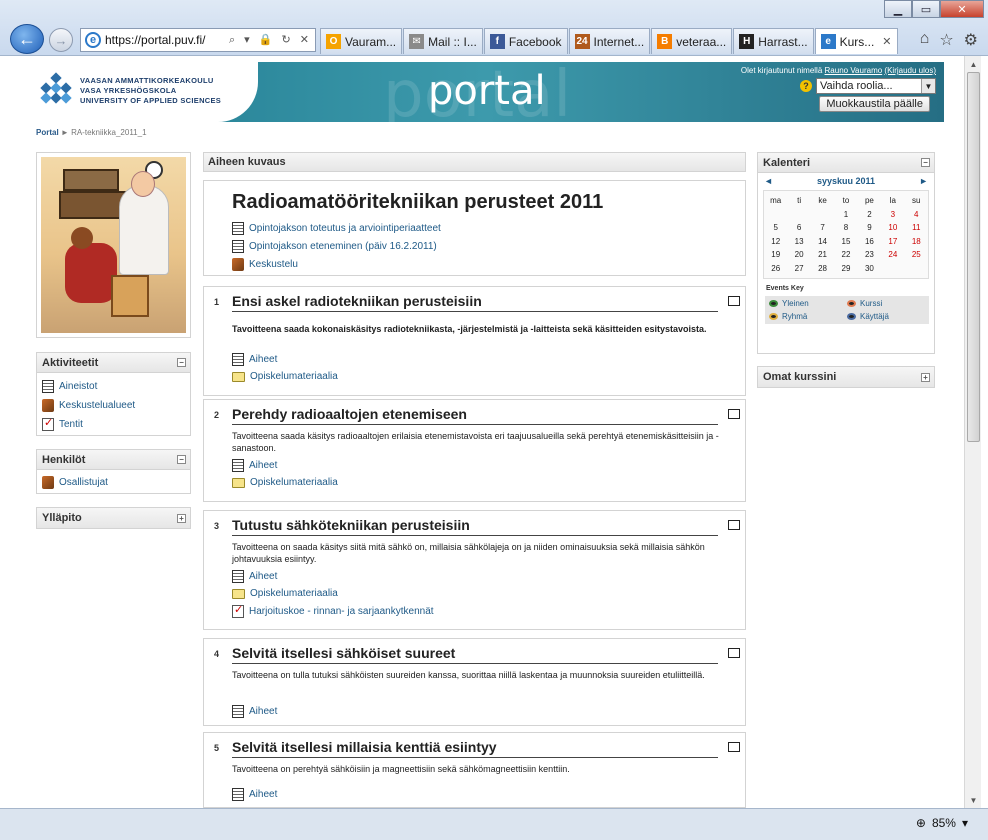 The height and width of the screenshot is (840, 988). Describe the element at coordinates (113, 386) in the screenshot. I see `activity-resources: Aineistot` at that location.